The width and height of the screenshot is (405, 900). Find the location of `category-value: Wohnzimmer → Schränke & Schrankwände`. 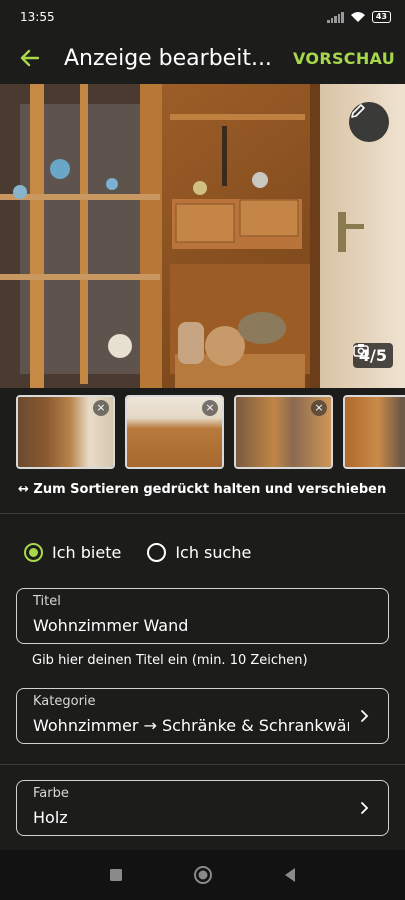

category-value: Wohnzimmer → Schränke & Schrankwände is located at coordinates (191, 725).